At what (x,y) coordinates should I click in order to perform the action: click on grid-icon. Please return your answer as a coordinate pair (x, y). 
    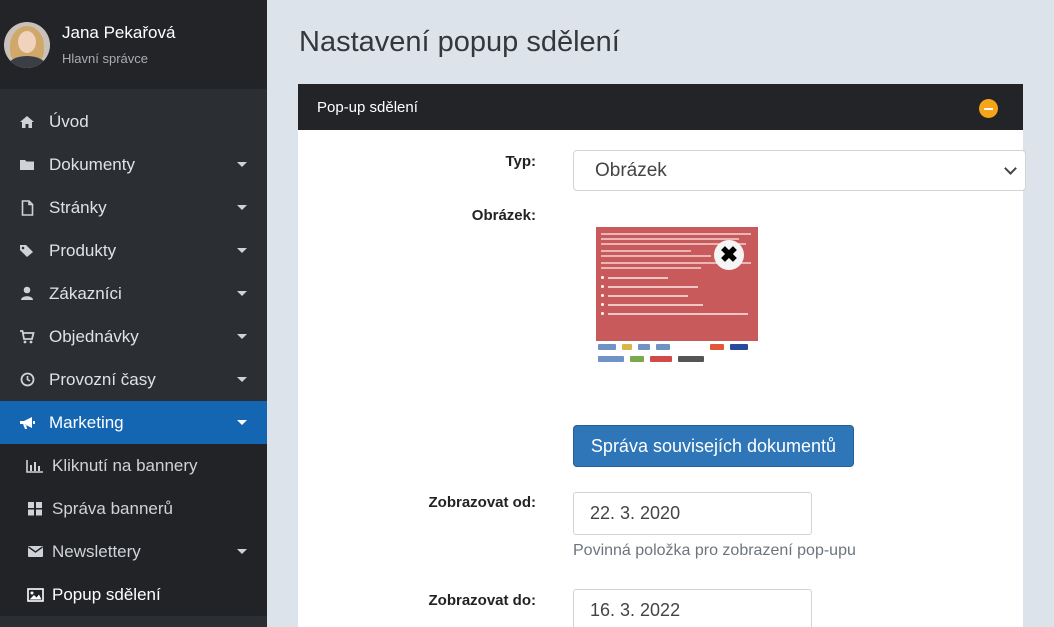
    Looking at the image, I should click on (35, 509).